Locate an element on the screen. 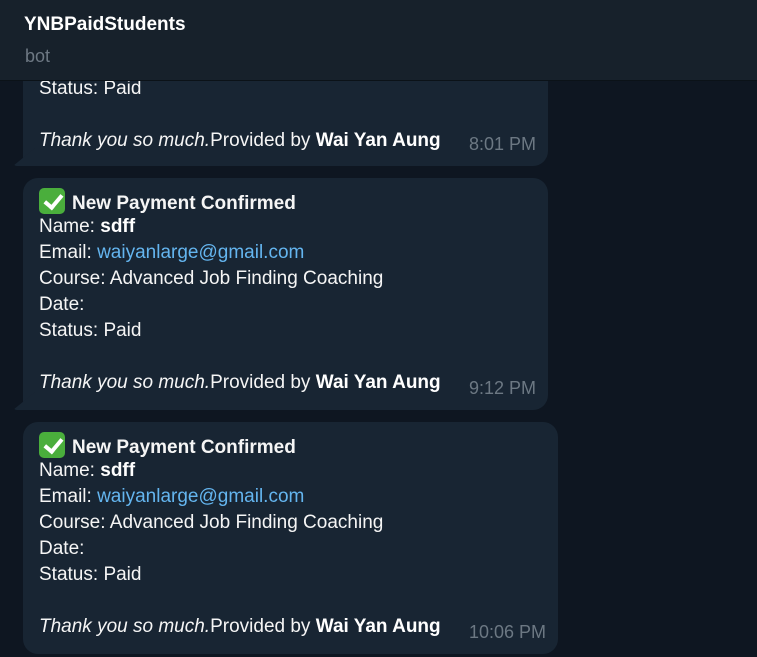  message-time: 8:01 PM is located at coordinates (502, 144).